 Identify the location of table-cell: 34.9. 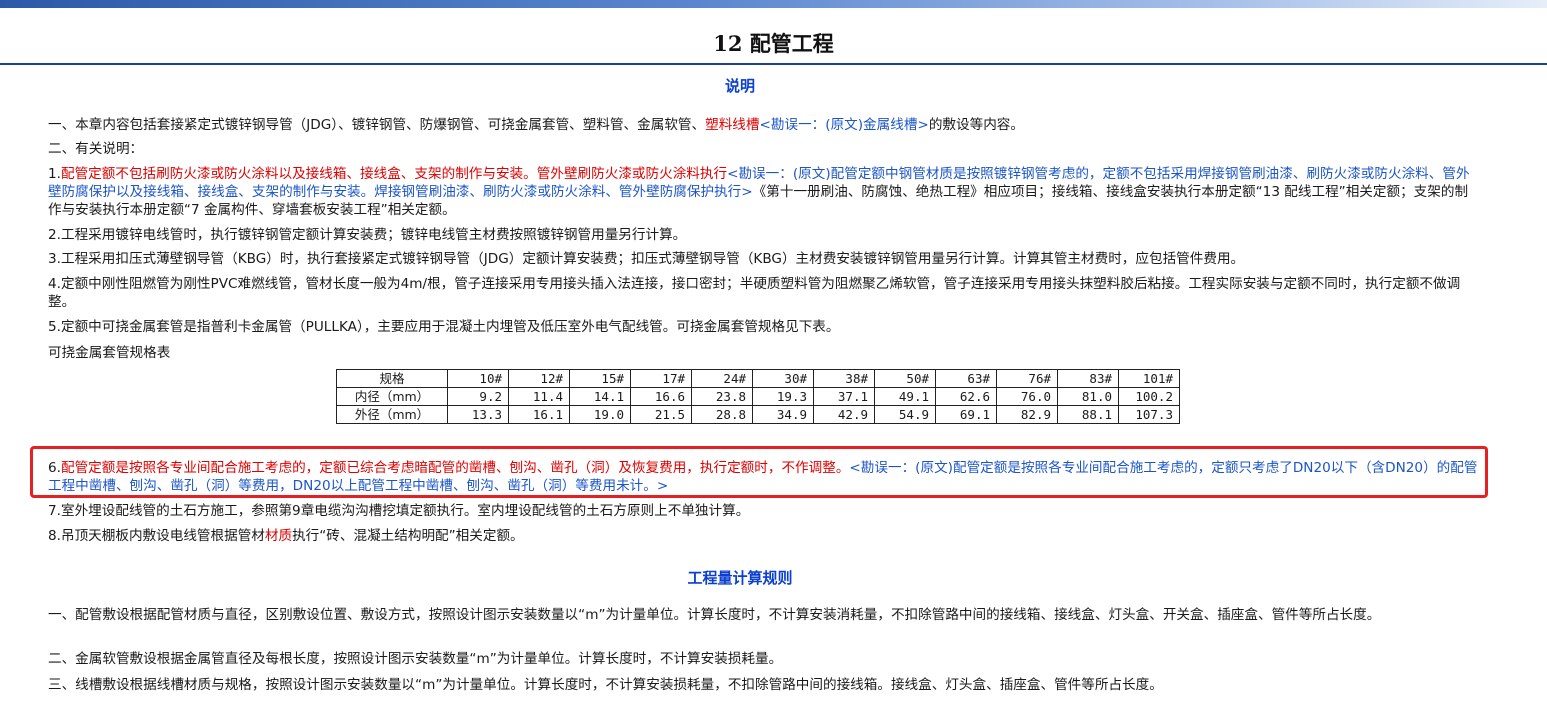
(783, 414).